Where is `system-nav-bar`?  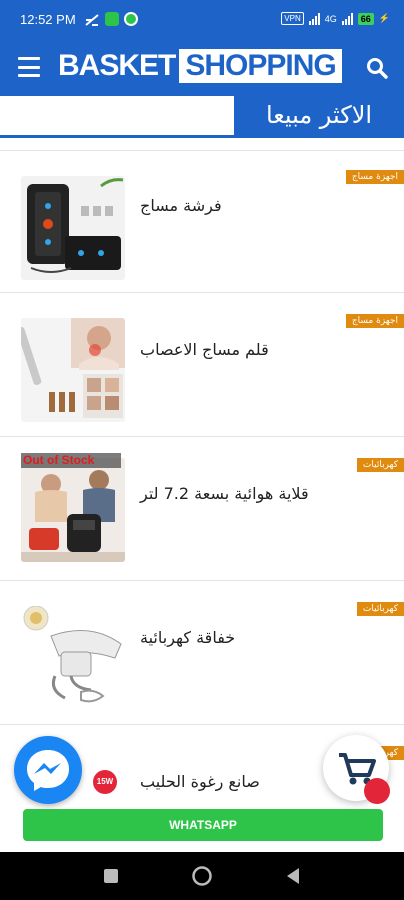
system-nav-bar is located at coordinates (202, 876).